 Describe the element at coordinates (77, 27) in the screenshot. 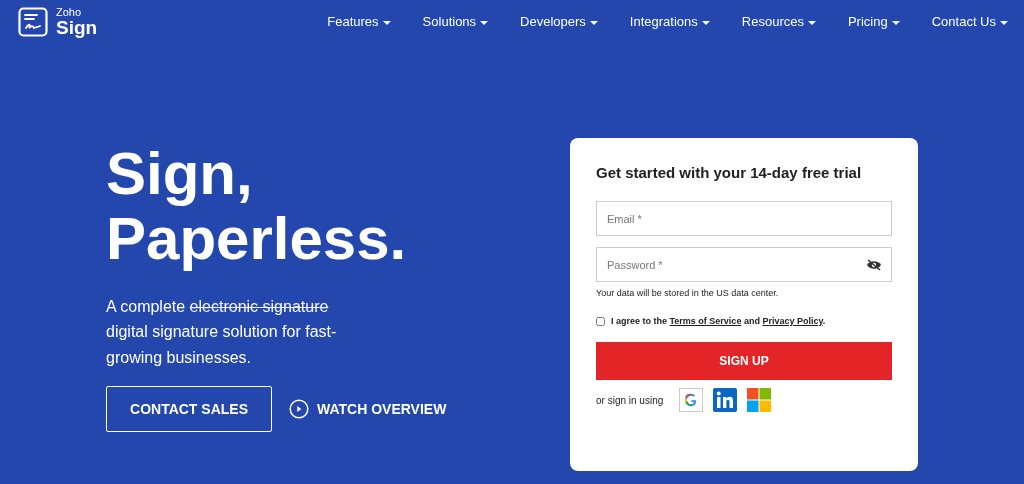

I see `brand-name: Sign` at that location.